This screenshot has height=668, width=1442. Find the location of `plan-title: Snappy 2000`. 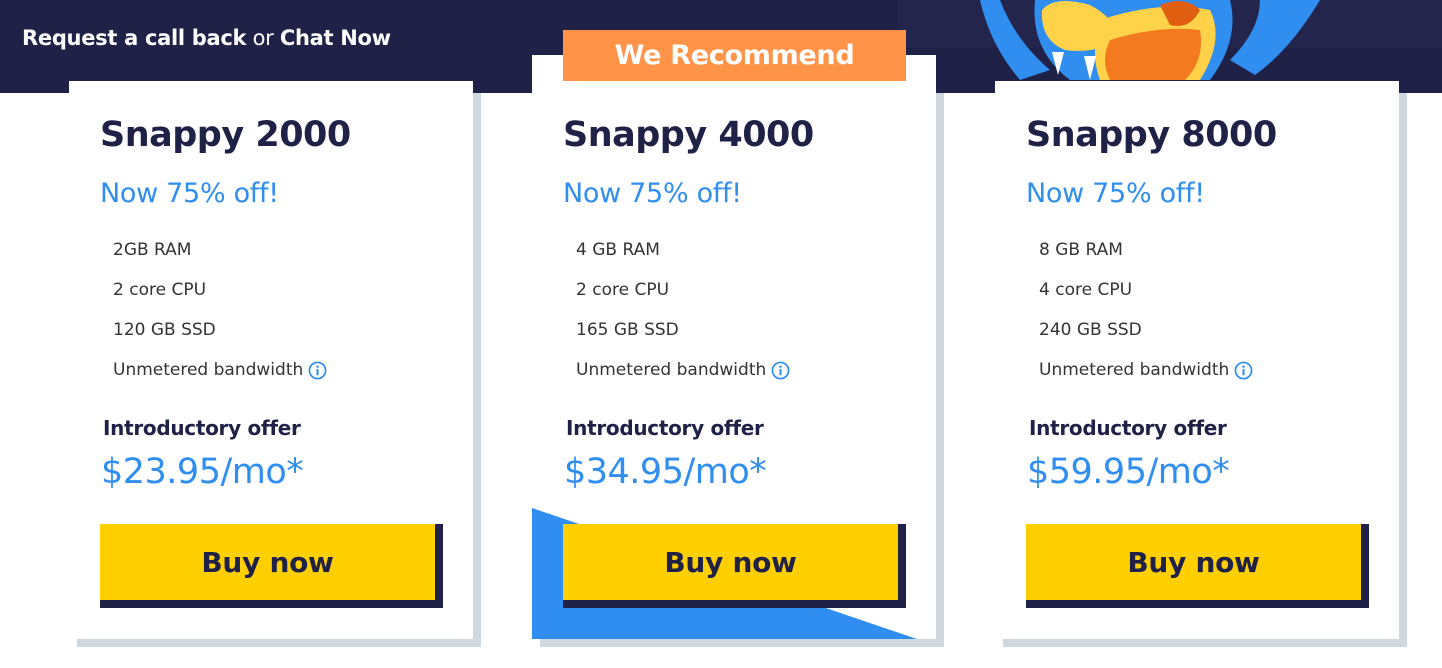

plan-title: Snappy 2000 is located at coordinates (225, 135).